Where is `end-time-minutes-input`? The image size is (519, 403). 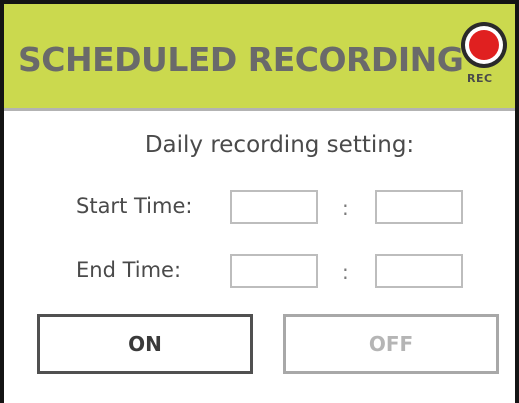 end-time-minutes-input is located at coordinates (419, 271).